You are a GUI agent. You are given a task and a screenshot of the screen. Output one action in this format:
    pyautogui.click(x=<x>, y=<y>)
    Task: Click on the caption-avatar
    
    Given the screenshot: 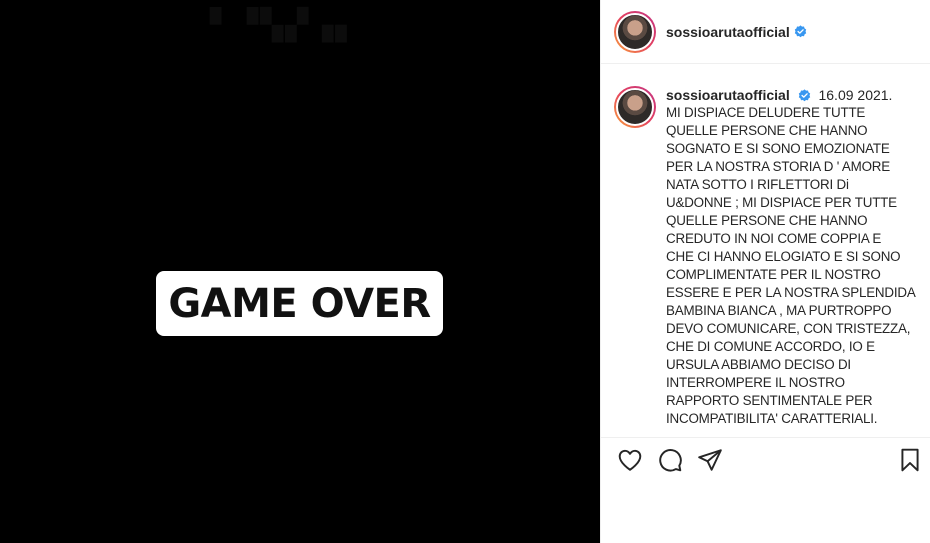 What is the action you would take?
    pyautogui.click(x=635, y=107)
    